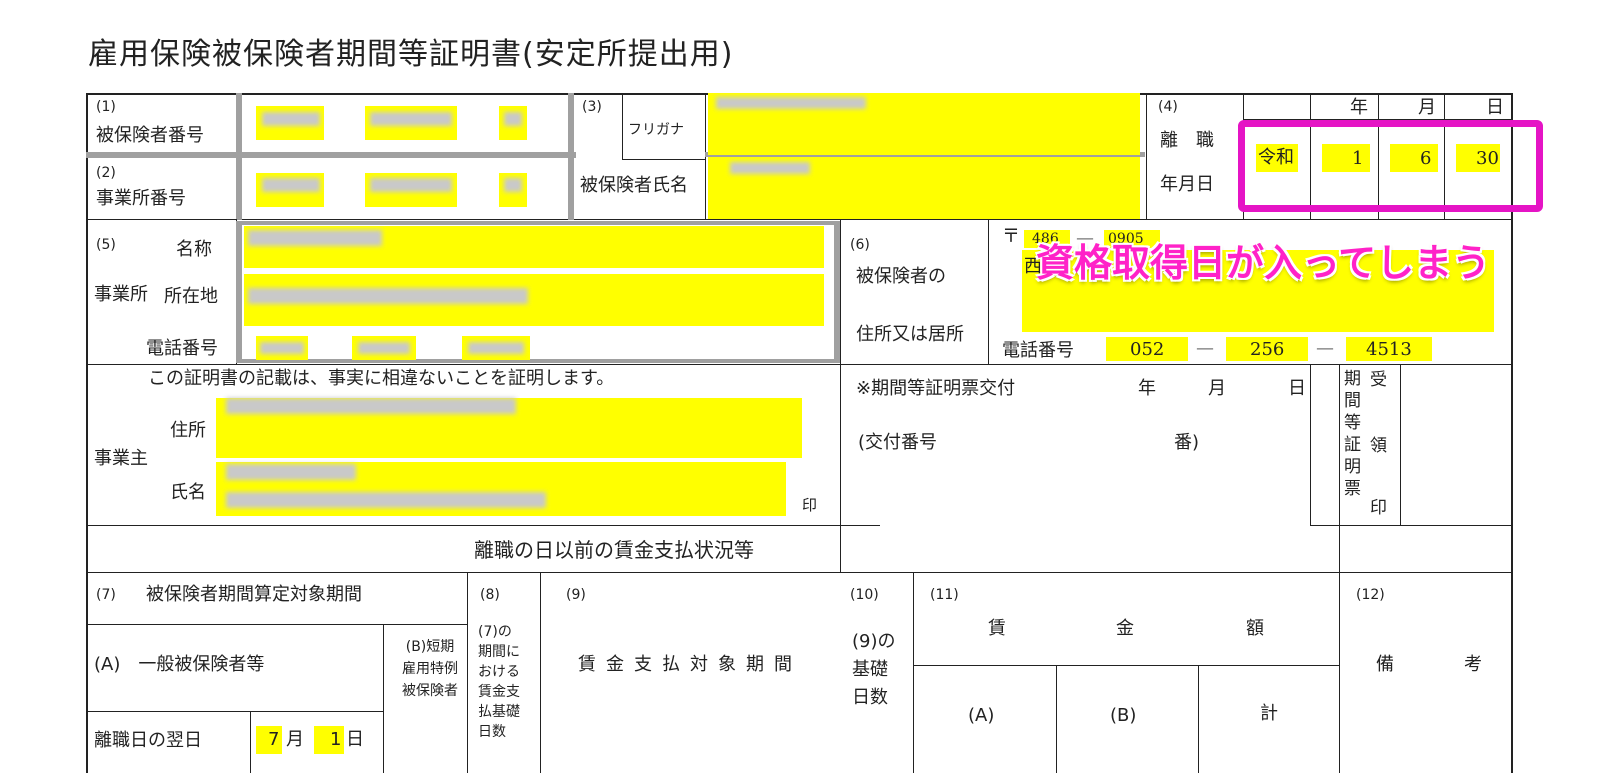 The height and width of the screenshot is (773, 1601). What do you see at coordinates (273, 740) in the screenshot?
I see `f7-month: 7` at bounding box center [273, 740].